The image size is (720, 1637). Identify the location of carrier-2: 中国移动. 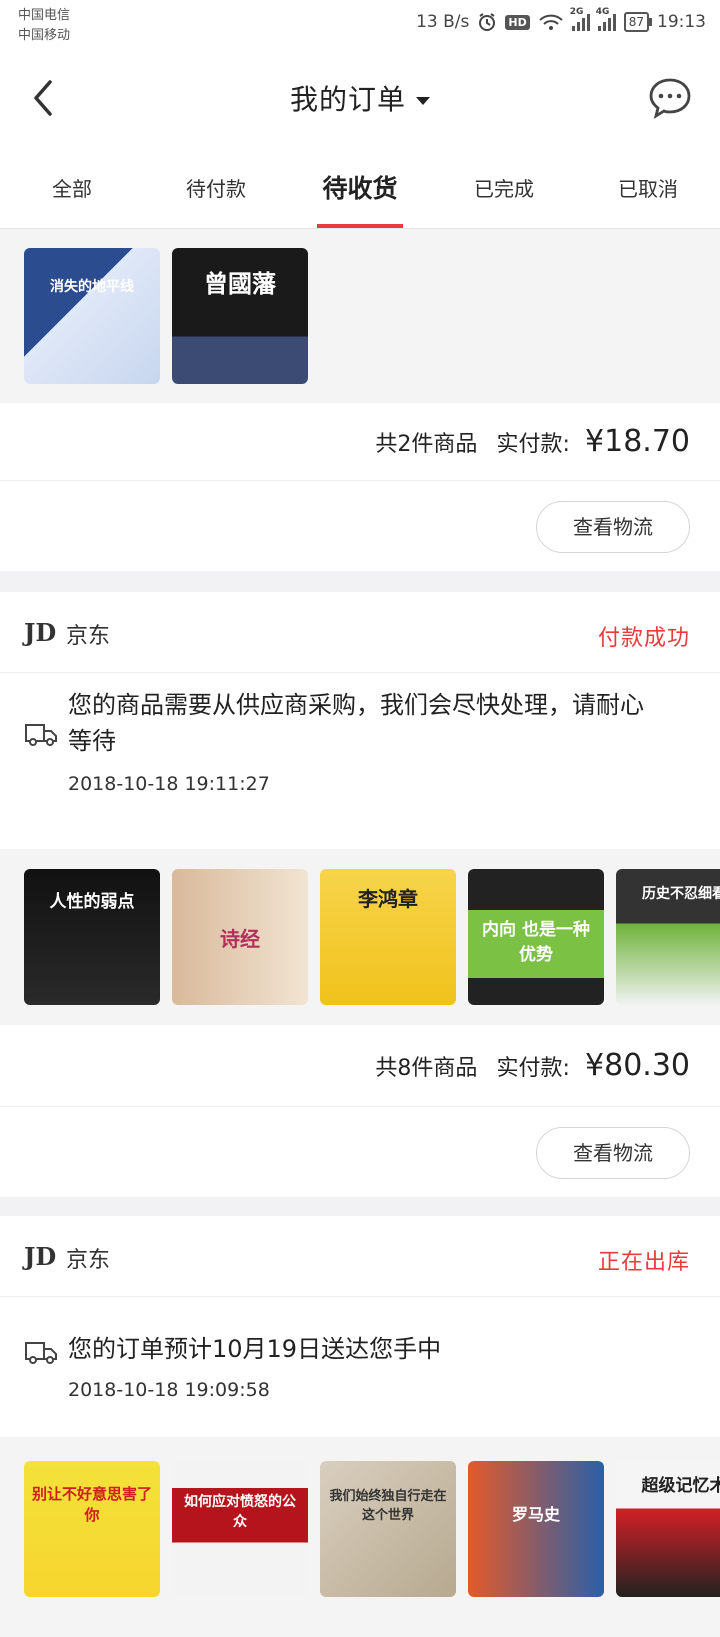
(44, 35).